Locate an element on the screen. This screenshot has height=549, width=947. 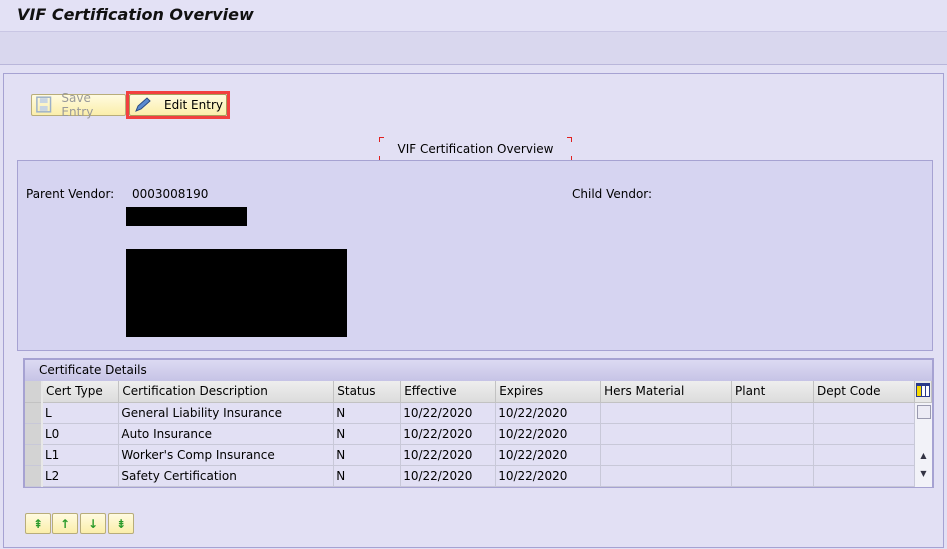
last-page-icon: ⇟ is located at coordinates (121, 523).